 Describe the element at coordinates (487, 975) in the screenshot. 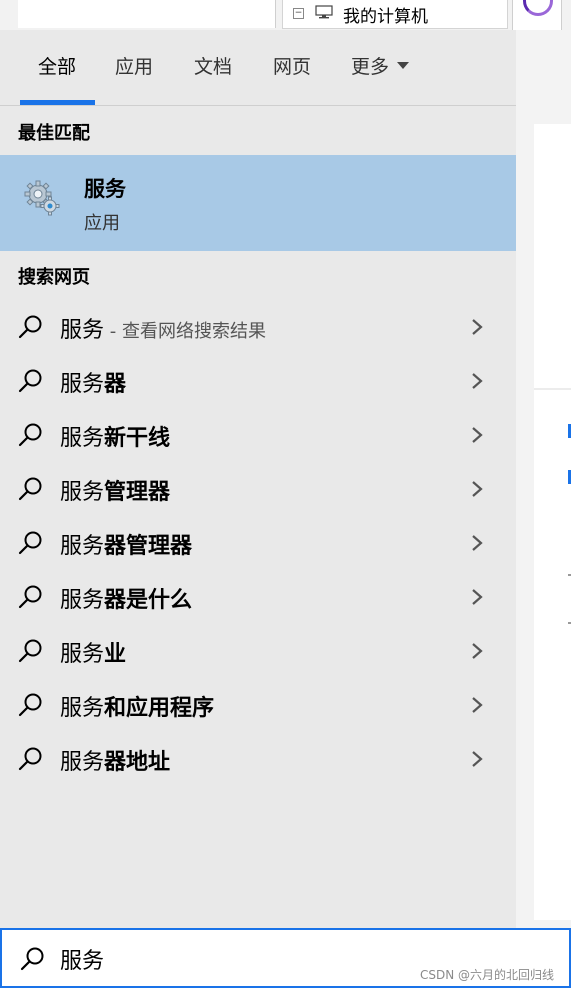

I see `watermark-text: CSDN @六月的北回归线` at that location.